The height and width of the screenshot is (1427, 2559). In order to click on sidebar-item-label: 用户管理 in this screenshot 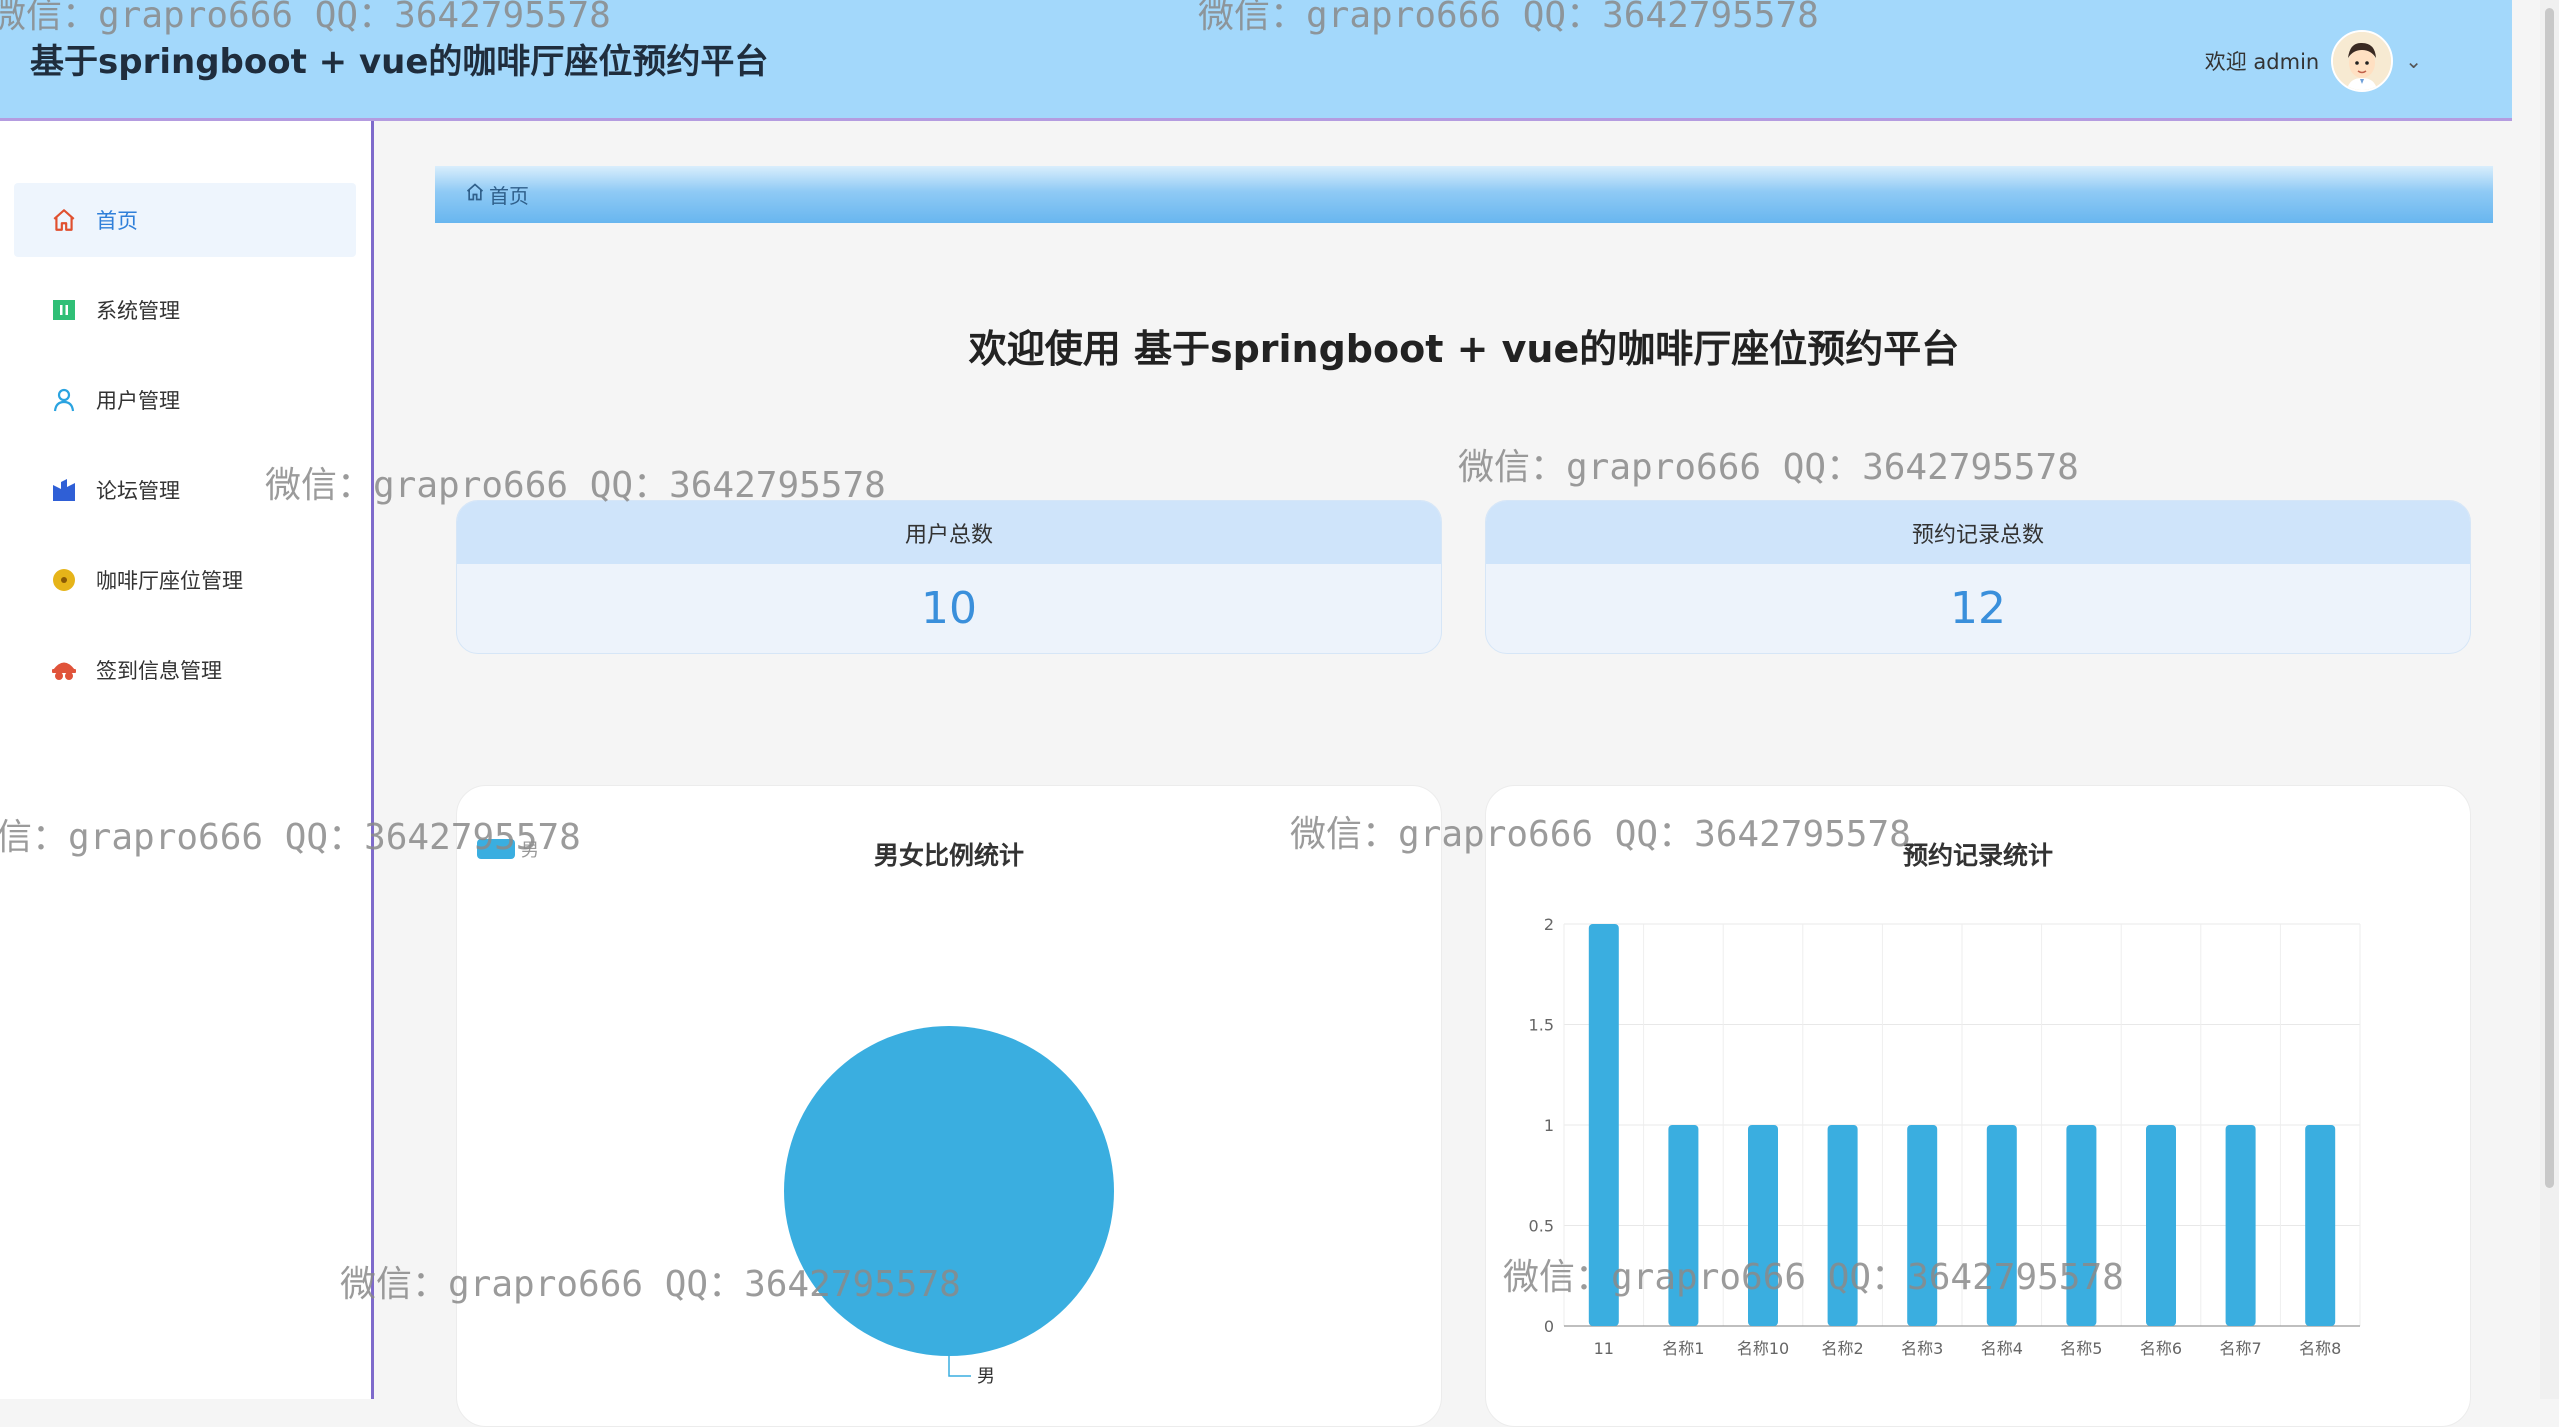, I will do `click(138, 401)`.